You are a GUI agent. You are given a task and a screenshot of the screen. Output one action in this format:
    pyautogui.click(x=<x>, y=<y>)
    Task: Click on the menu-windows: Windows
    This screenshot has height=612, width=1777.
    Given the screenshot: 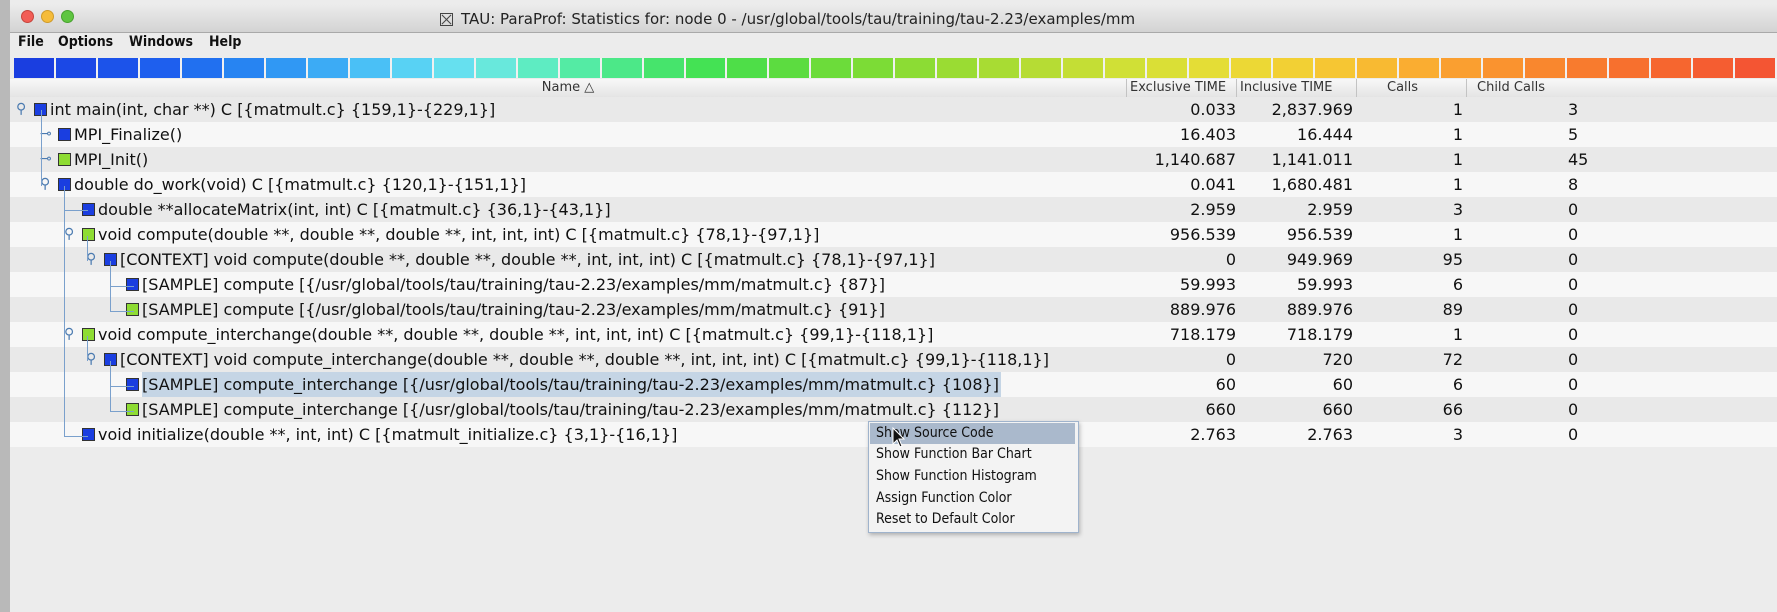 What is the action you would take?
    pyautogui.click(x=161, y=42)
    